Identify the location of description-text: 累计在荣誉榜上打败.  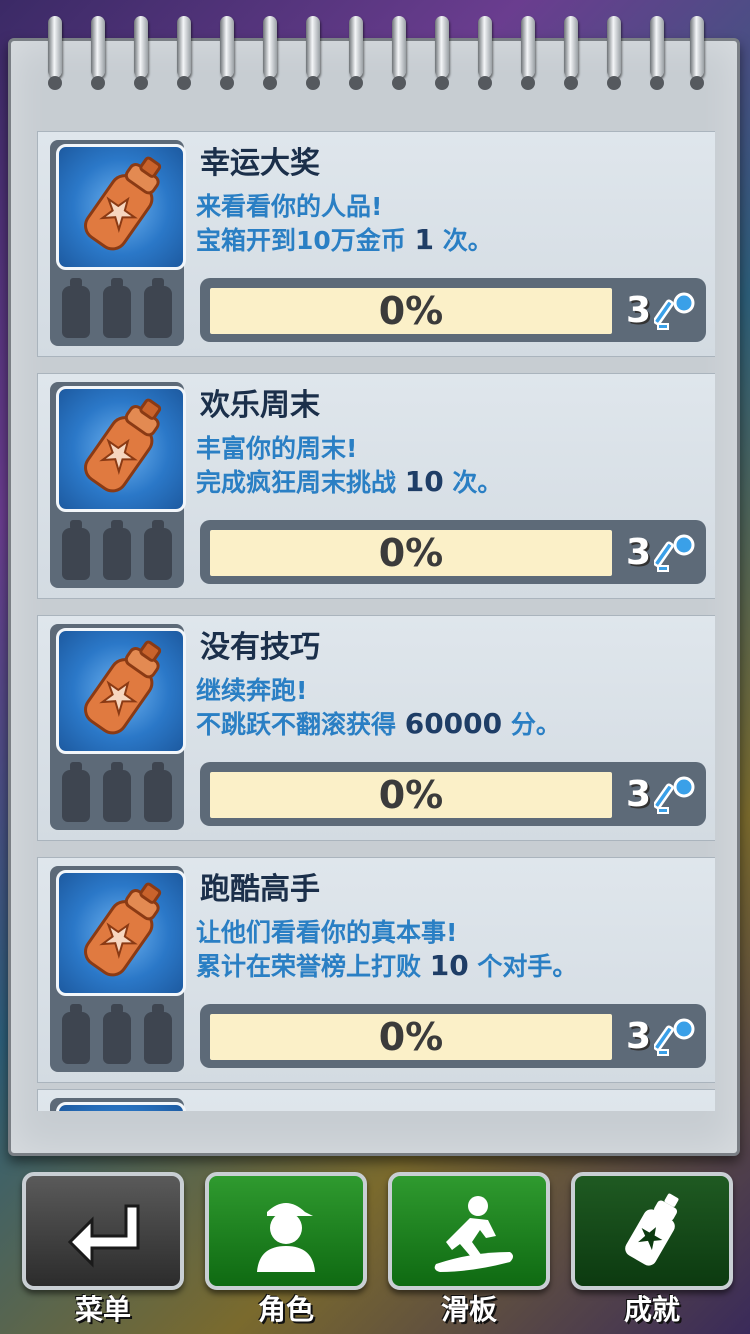
(313, 966).